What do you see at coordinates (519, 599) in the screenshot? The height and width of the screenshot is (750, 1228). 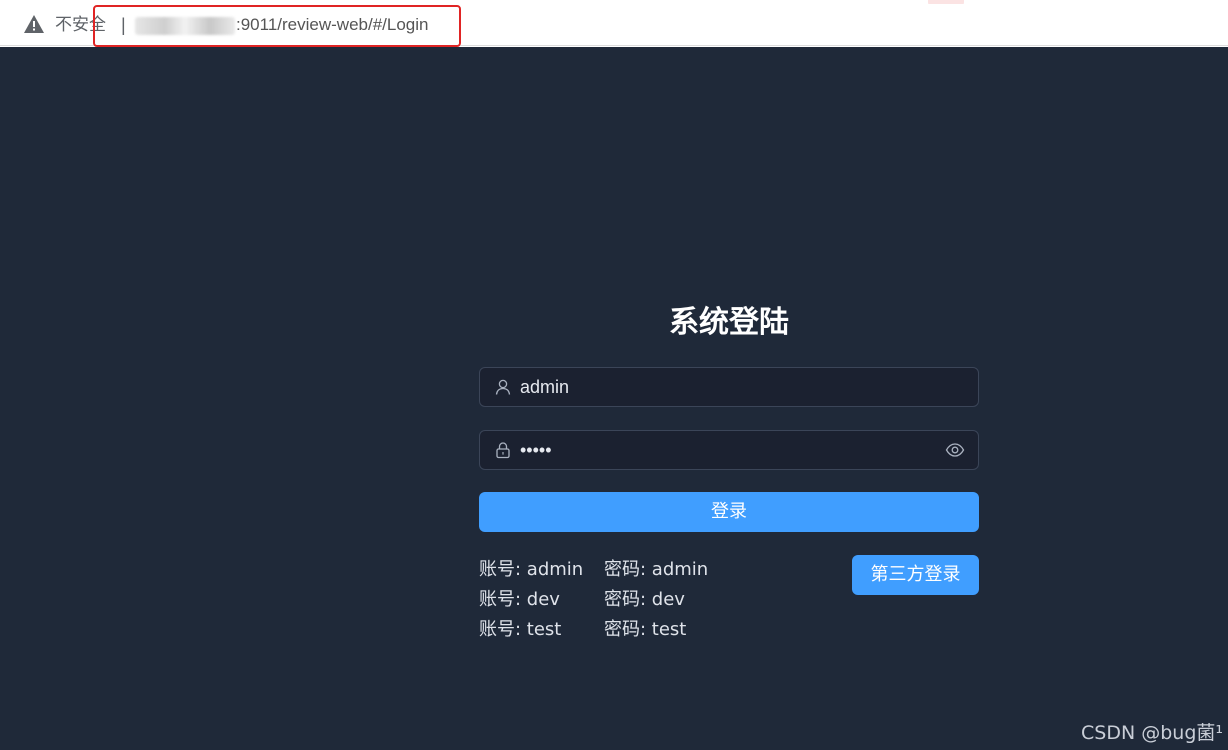 I see `account-hint: 账号: dev` at bounding box center [519, 599].